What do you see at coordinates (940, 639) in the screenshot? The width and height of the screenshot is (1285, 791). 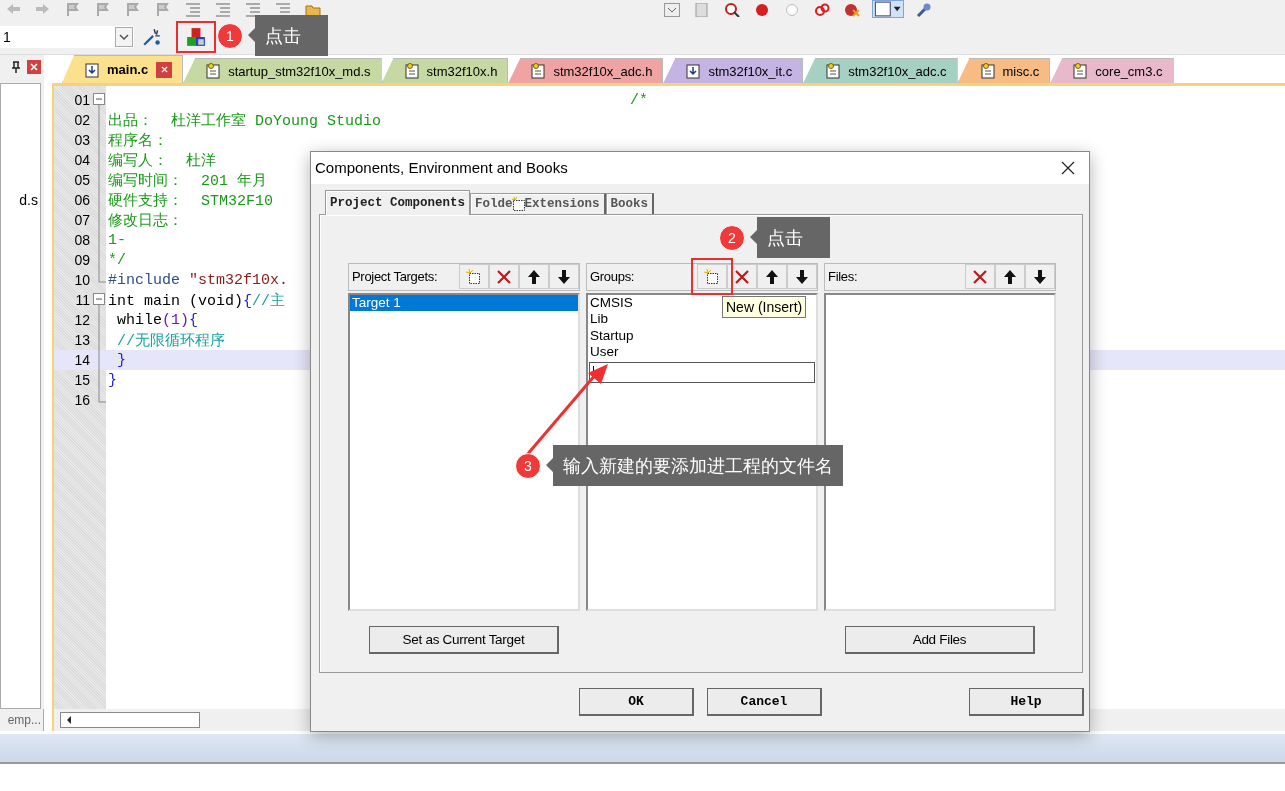 I see `panel-button: Add Files` at bounding box center [940, 639].